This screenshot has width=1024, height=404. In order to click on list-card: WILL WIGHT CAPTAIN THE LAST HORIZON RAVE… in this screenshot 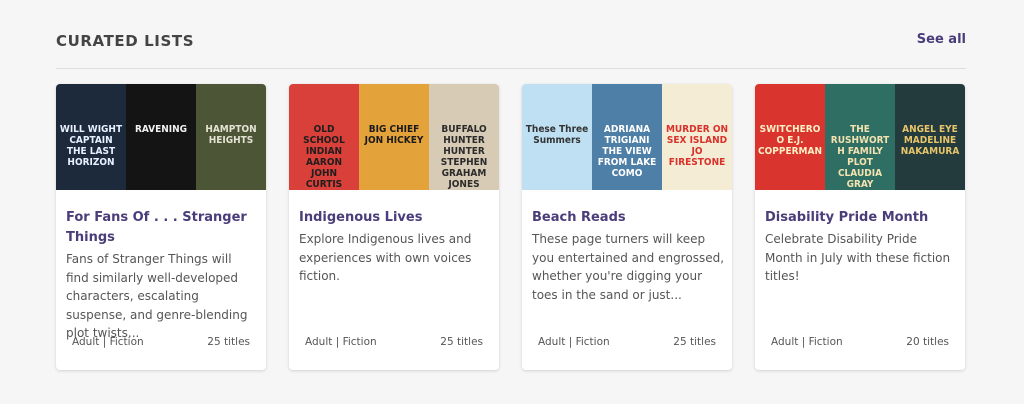, I will do `click(161, 227)`.